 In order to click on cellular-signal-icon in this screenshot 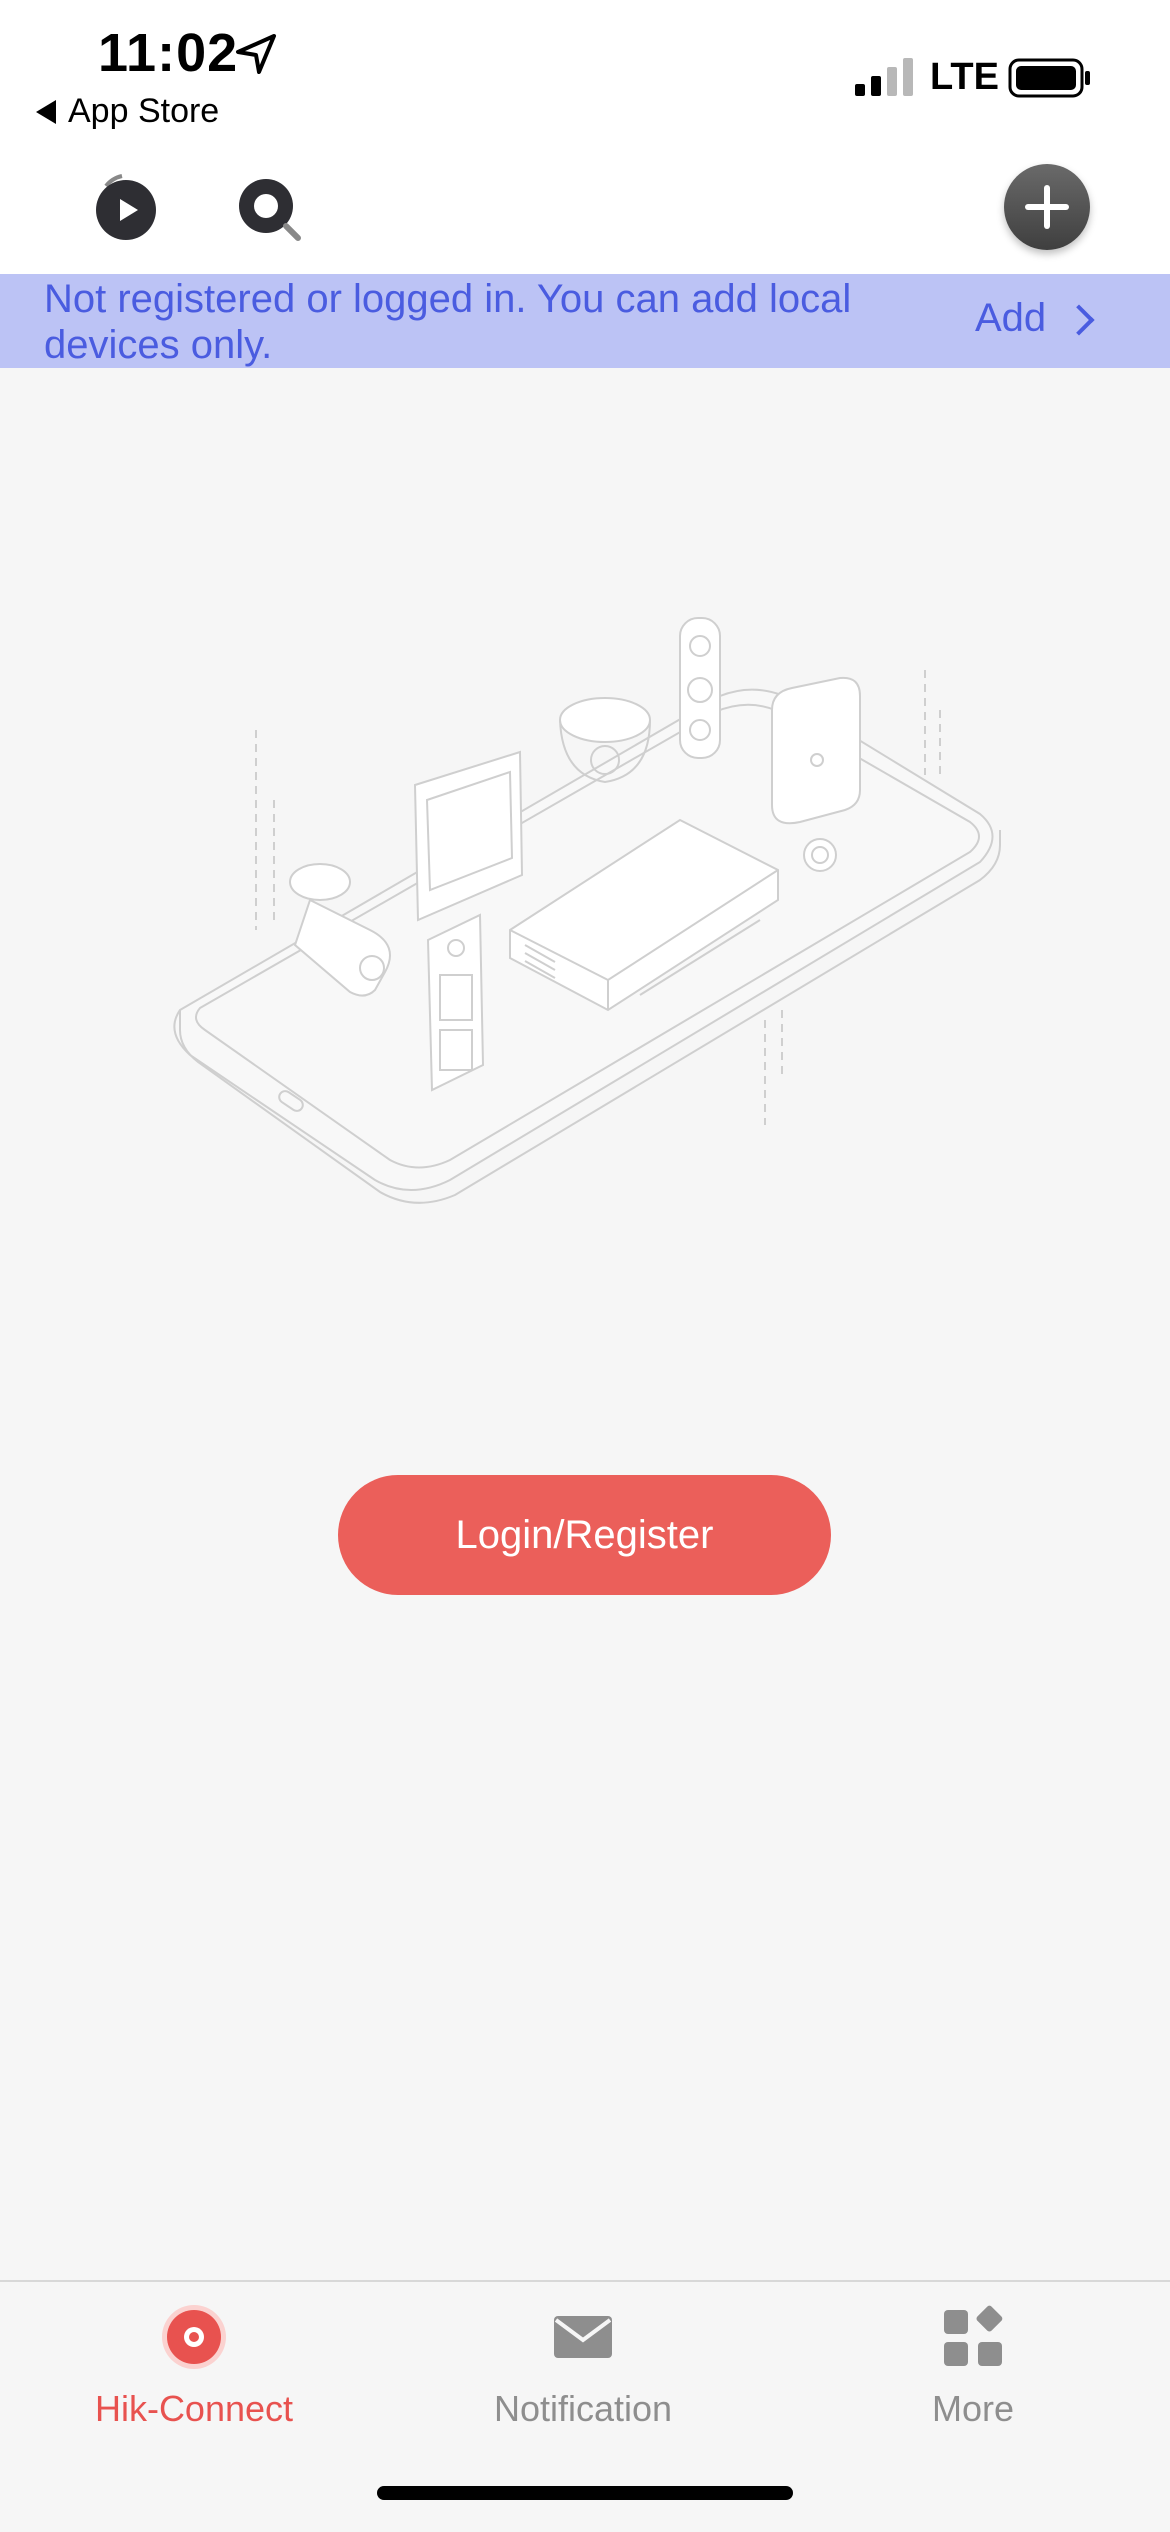, I will do `click(884, 77)`.